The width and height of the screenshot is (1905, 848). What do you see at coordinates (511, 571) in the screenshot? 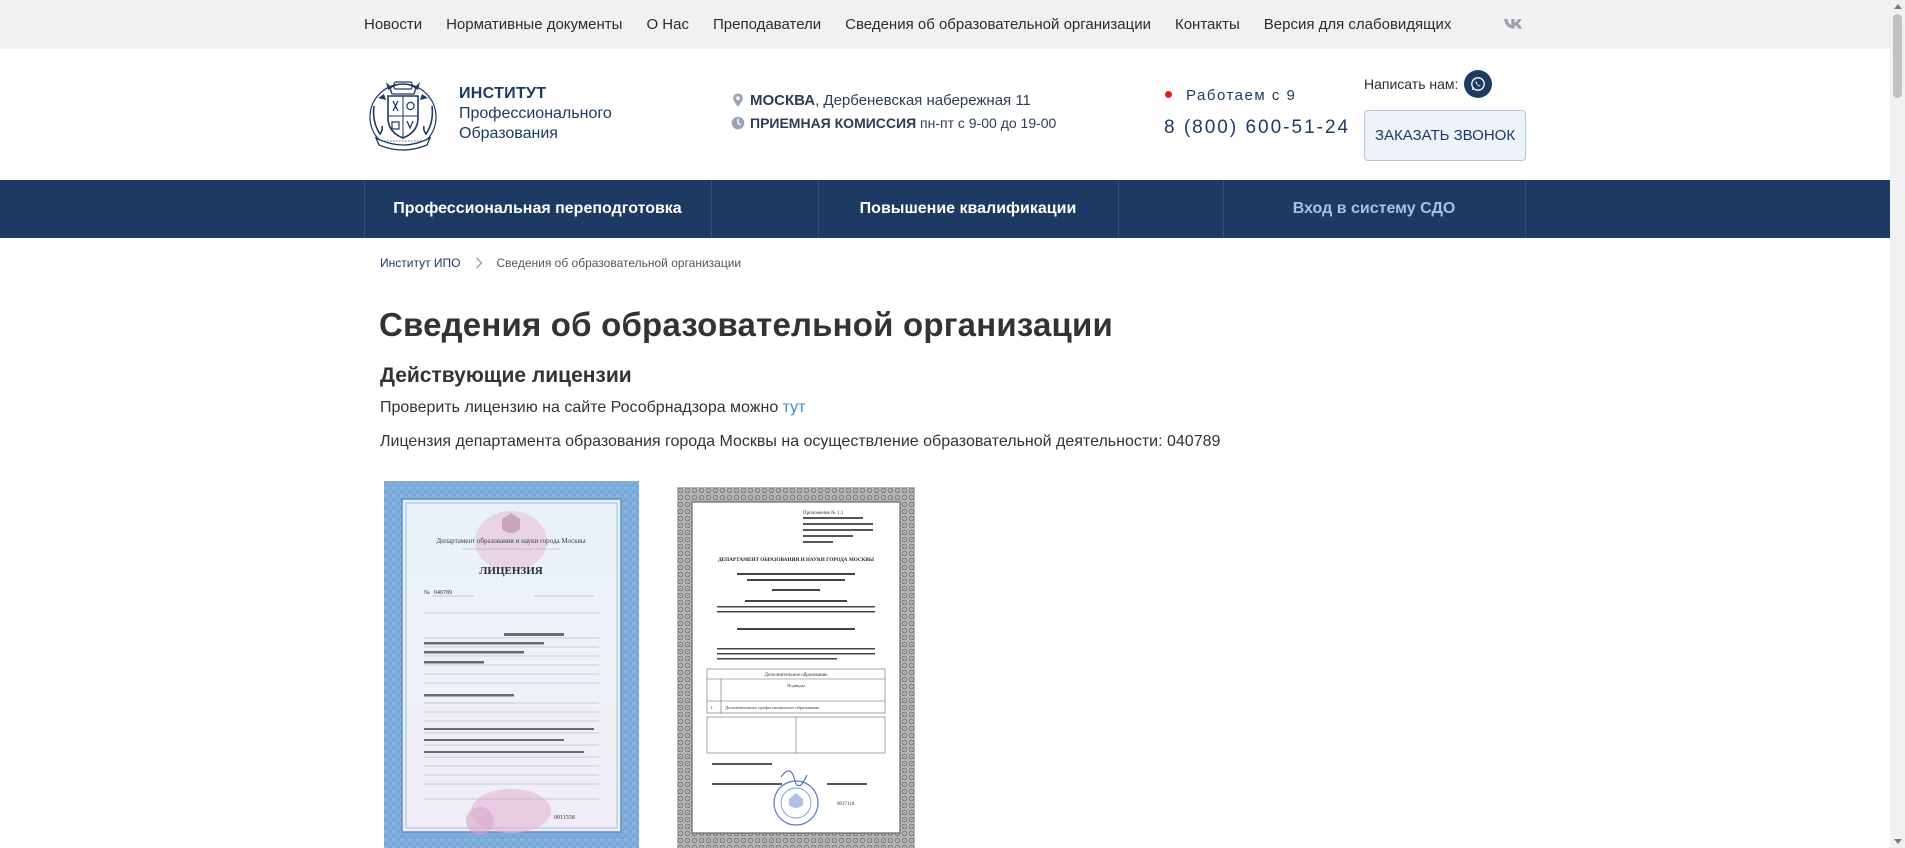
I see `doc1-title: ЛИЦЕНЗИЯ` at bounding box center [511, 571].